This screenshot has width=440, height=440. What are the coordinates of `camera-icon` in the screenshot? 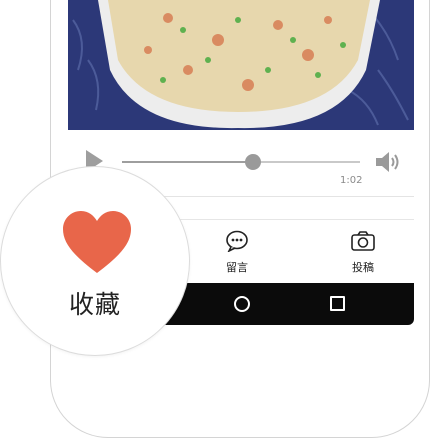 It's located at (363, 241).